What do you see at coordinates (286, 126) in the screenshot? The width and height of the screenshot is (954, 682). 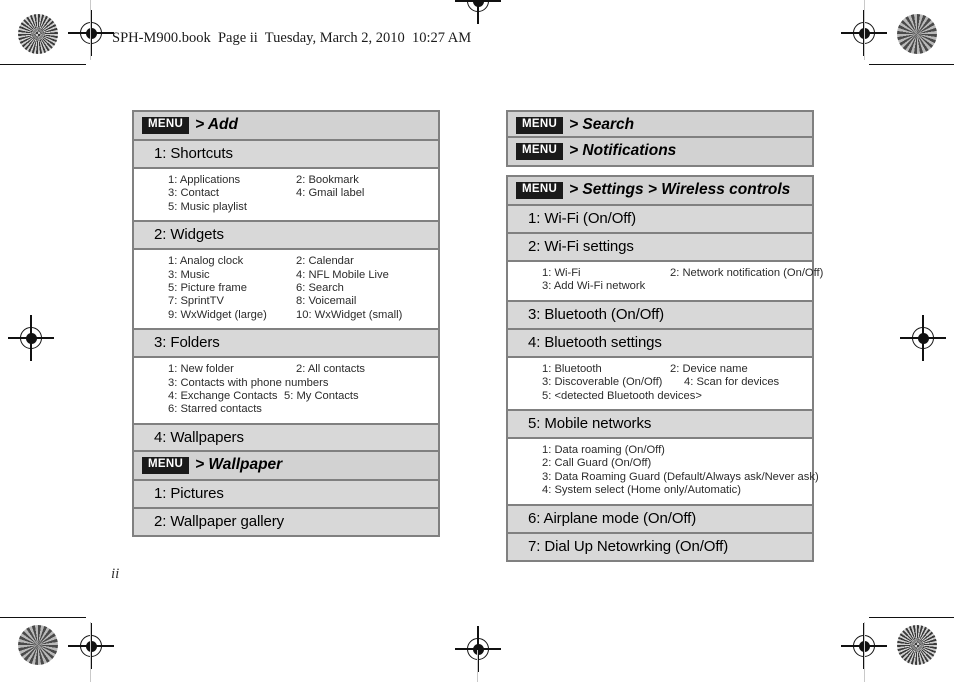 I see `menu-header-add: MENU > Add` at bounding box center [286, 126].